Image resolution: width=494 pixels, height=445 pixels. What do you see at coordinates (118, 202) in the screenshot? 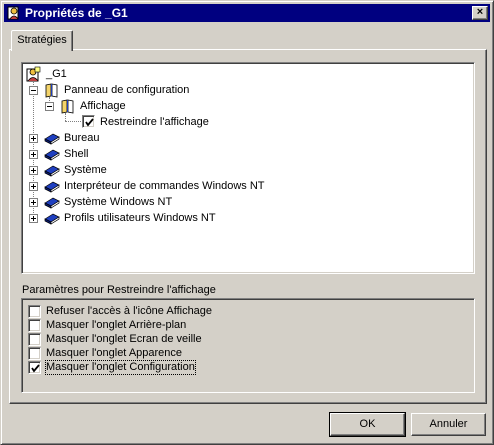
I see `tree-item-label: Système Windows NT` at bounding box center [118, 202].